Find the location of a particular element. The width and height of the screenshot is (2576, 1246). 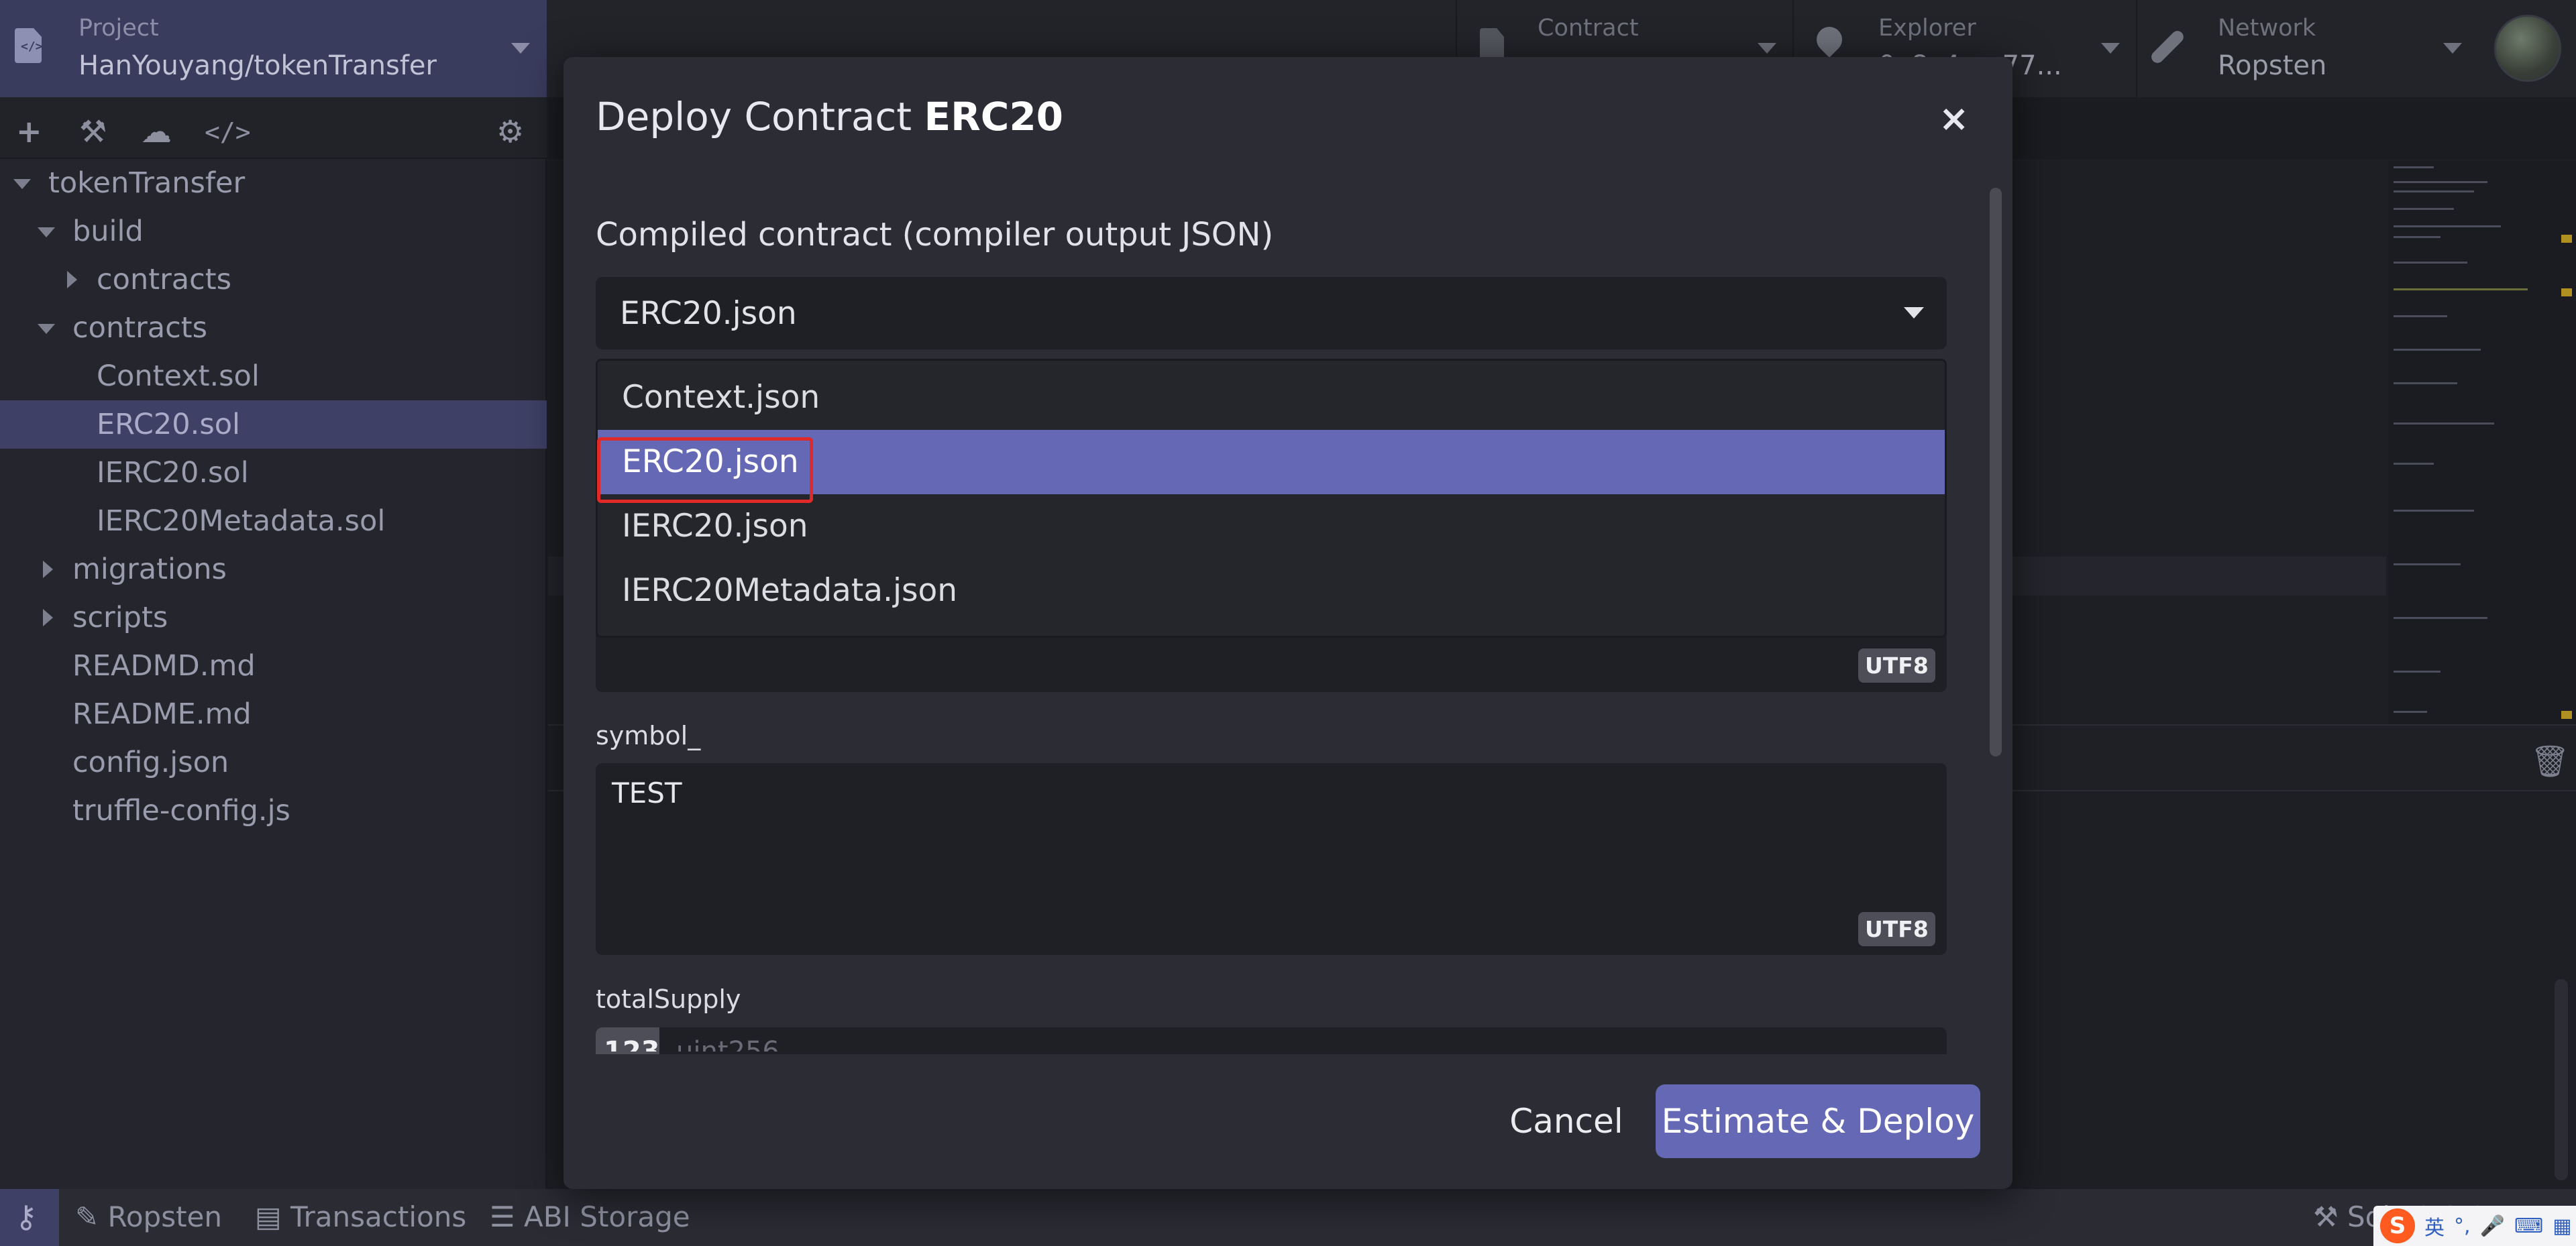

symbol-label: symbol_ is located at coordinates (648, 735).